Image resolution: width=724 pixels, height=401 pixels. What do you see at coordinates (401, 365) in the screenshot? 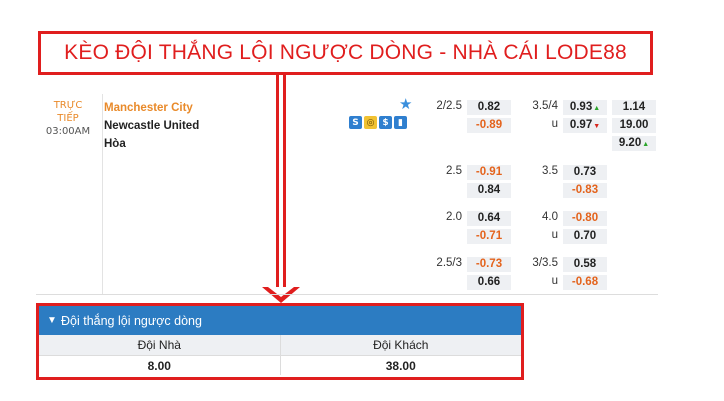
I see `value-away: 38.00` at bounding box center [401, 365].